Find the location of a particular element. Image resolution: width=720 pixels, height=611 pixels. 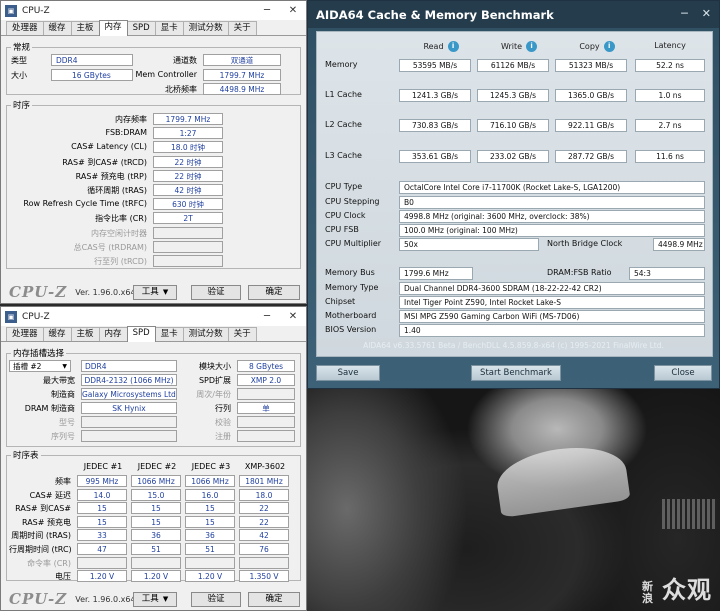

slot-select: 插槽 #2 ▼ is located at coordinates (40, 366).